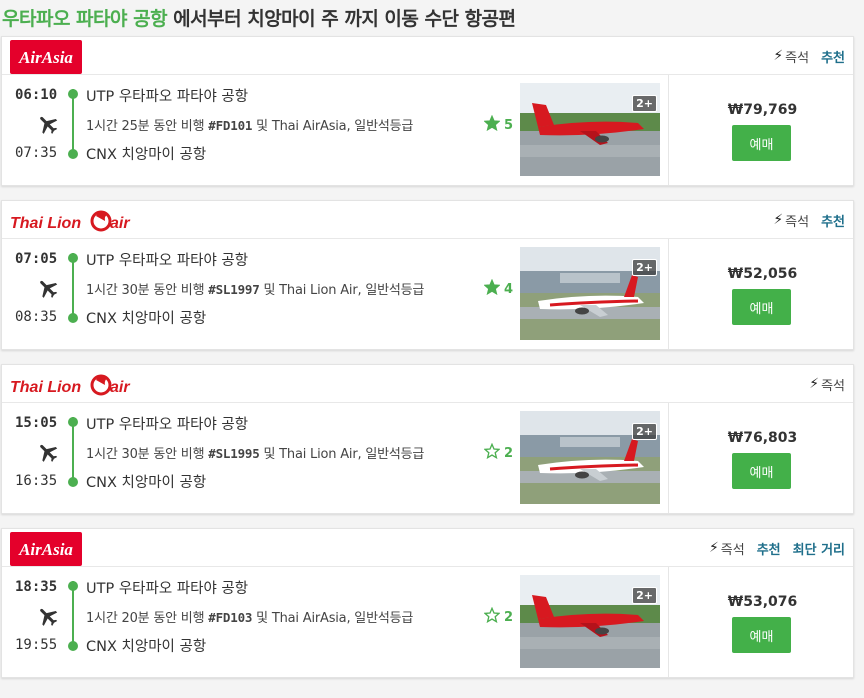  What do you see at coordinates (427, 384) in the screenshot?
I see `card-header: Thai Lion air ⚡ 즉석` at bounding box center [427, 384].